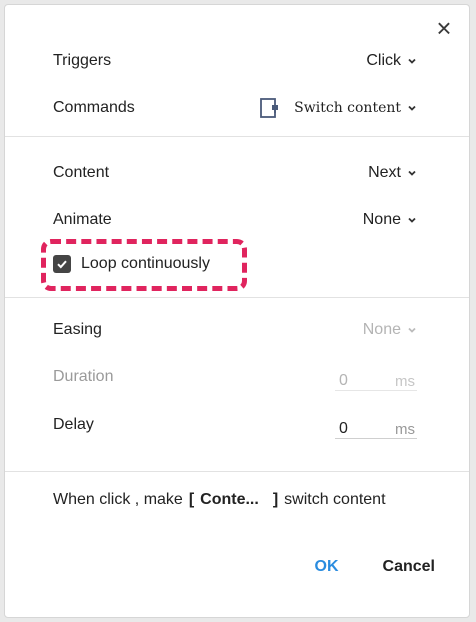 The image size is (476, 622). I want to click on duration-value: 0, so click(343, 380).